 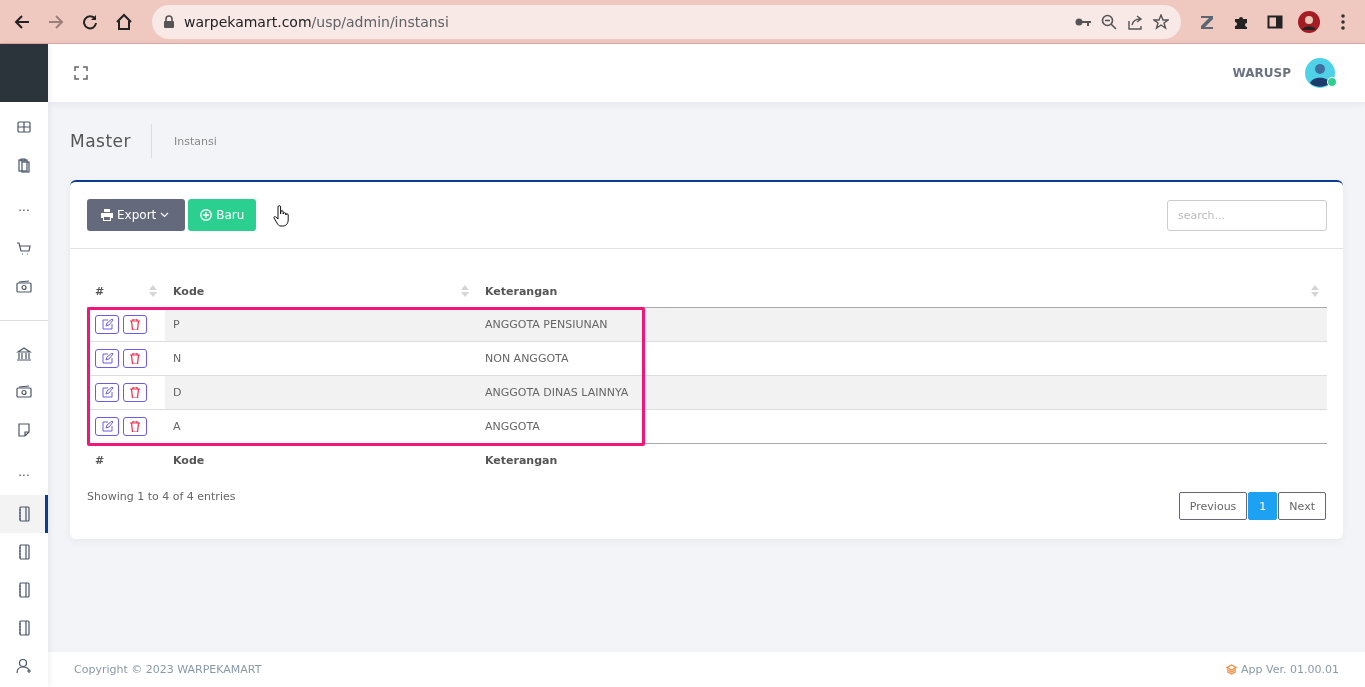 I want to click on column-header: #, so click(x=100, y=291).